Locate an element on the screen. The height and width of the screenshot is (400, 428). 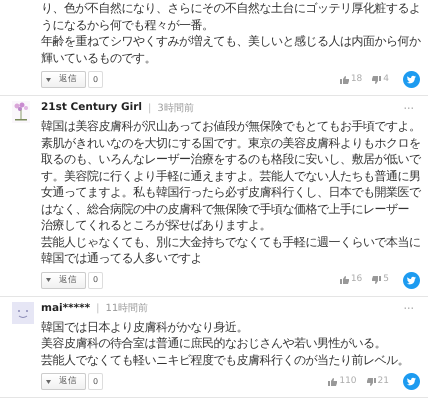
like-count: 110 is located at coordinates (348, 381).